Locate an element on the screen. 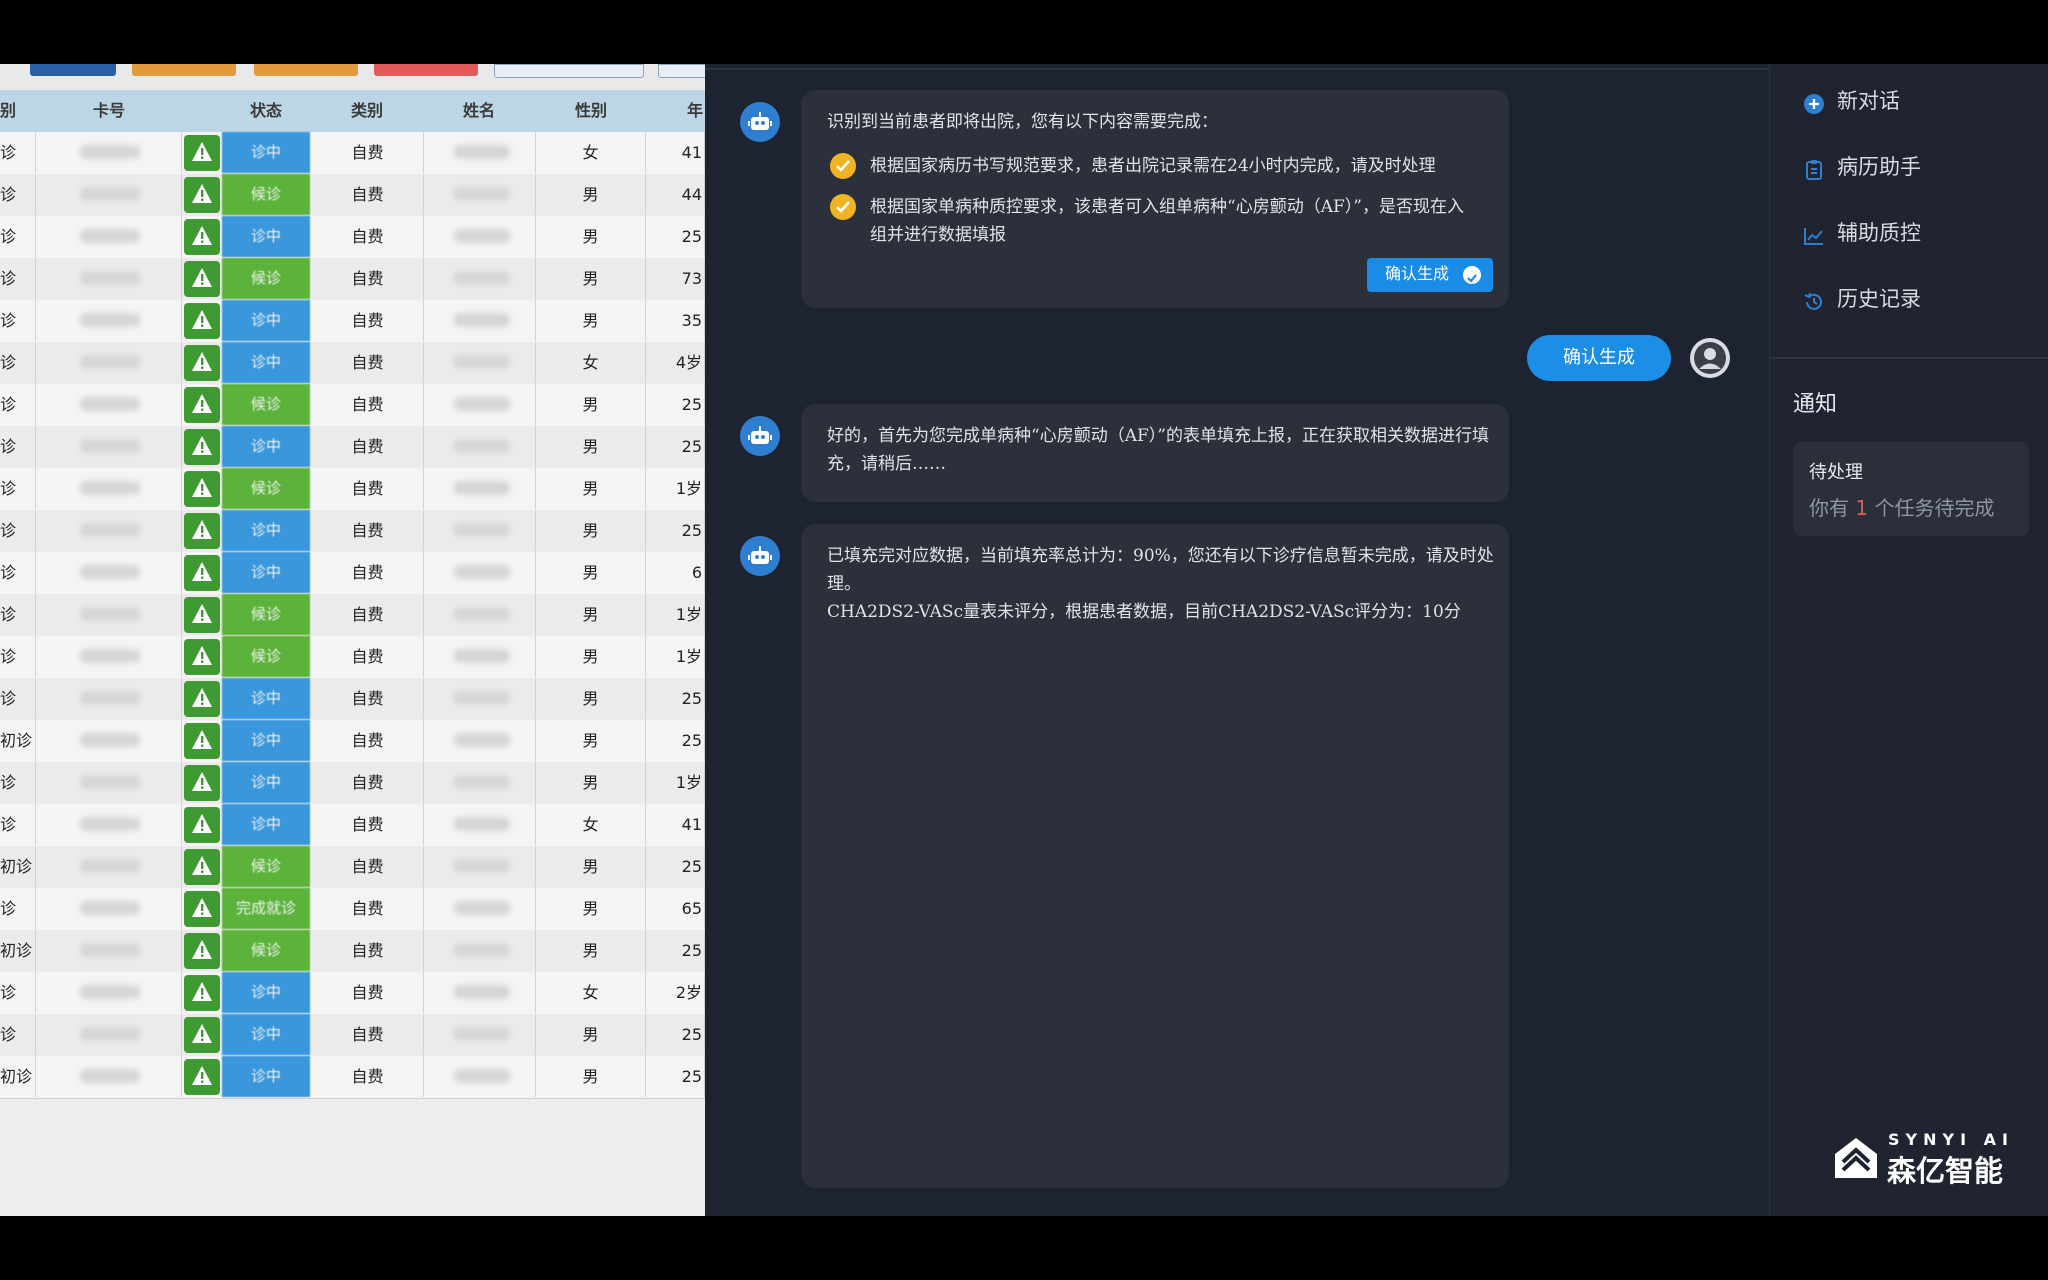 This screenshot has height=1280, width=2048. status-badge: 诊中 is located at coordinates (266, 740).